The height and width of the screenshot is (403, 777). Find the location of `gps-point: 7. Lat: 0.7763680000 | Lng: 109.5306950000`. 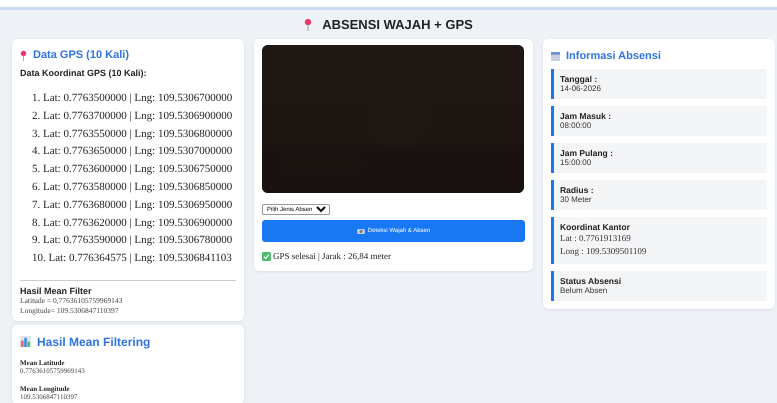

gps-point: 7. Lat: 0.7763680000 | Lng: 109.5306950000 is located at coordinates (132, 205).